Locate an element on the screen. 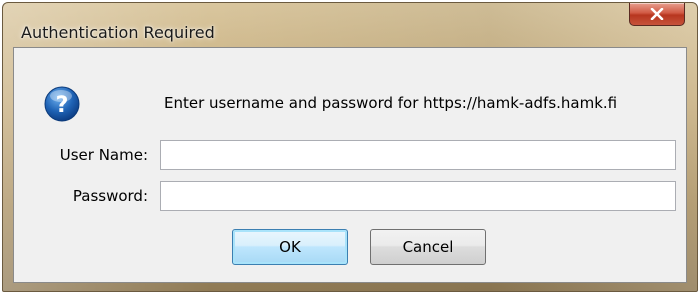 The width and height of the screenshot is (700, 295). password-field is located at coordinates (418, 196).